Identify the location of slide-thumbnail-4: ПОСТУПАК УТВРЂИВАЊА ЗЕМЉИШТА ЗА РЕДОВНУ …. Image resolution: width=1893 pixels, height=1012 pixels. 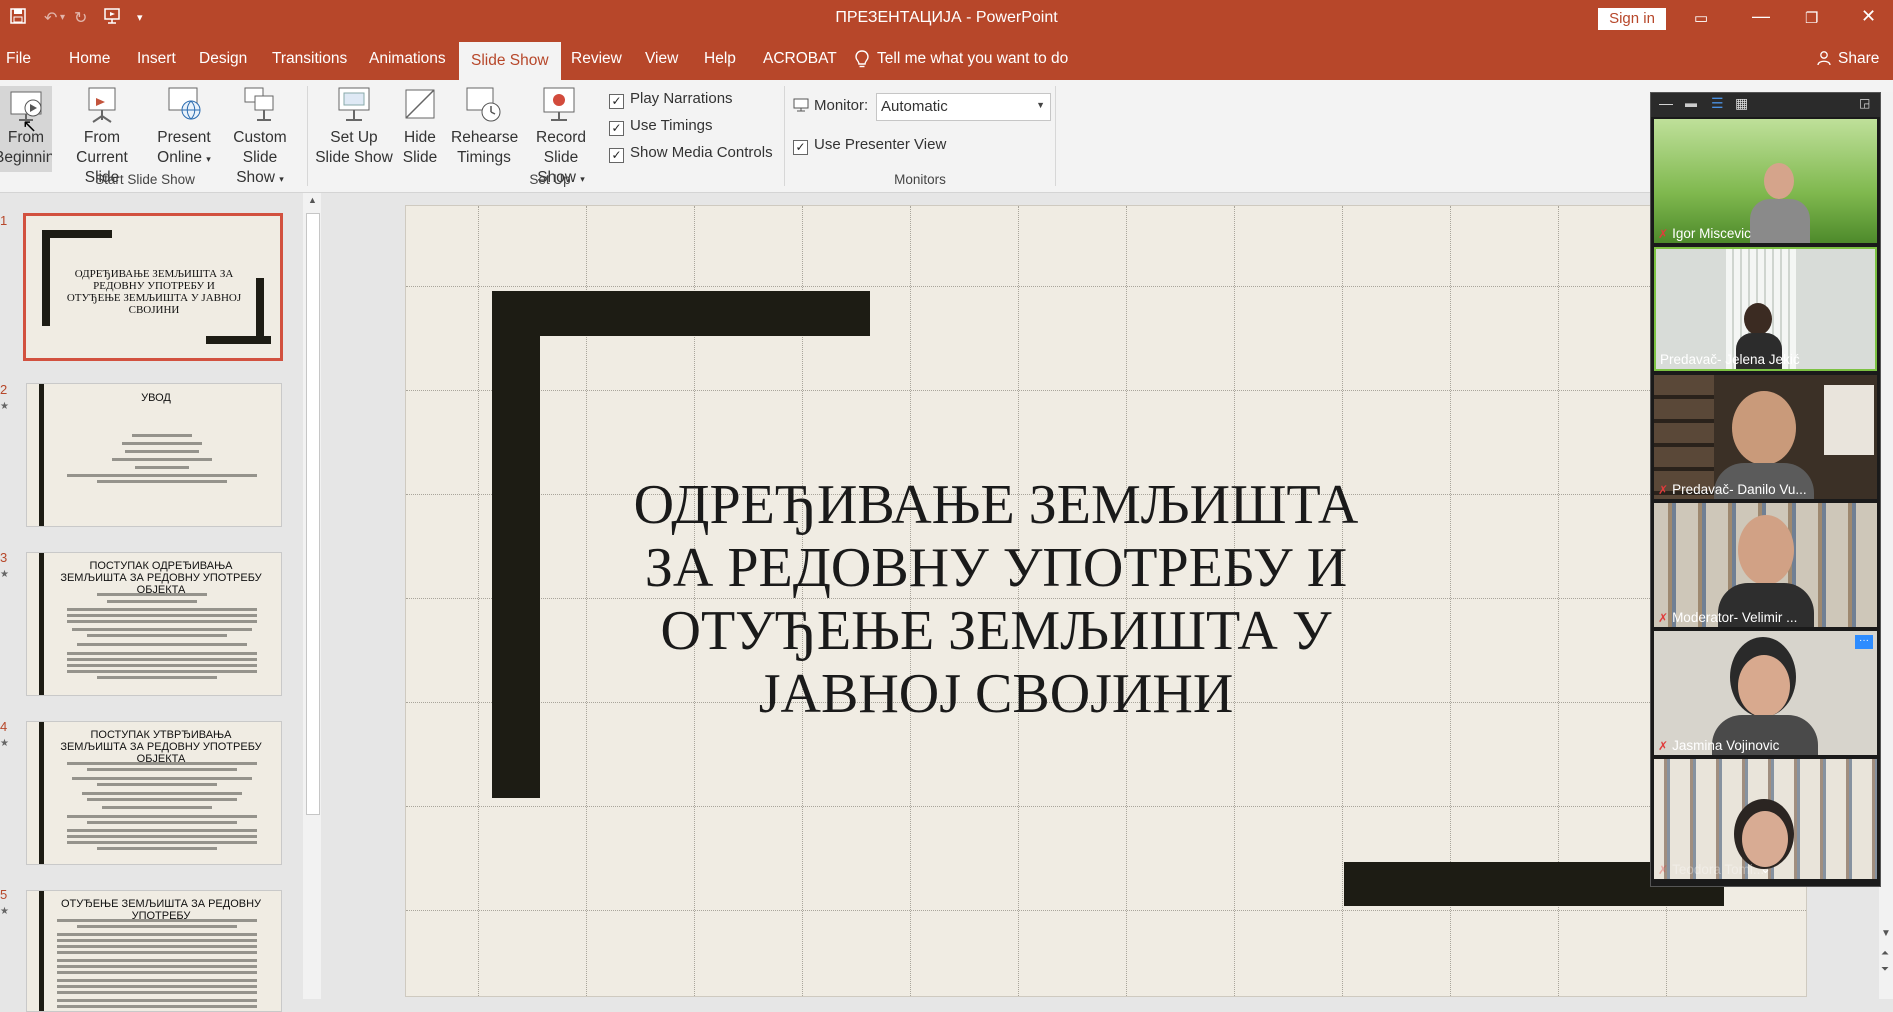
(154, 793).